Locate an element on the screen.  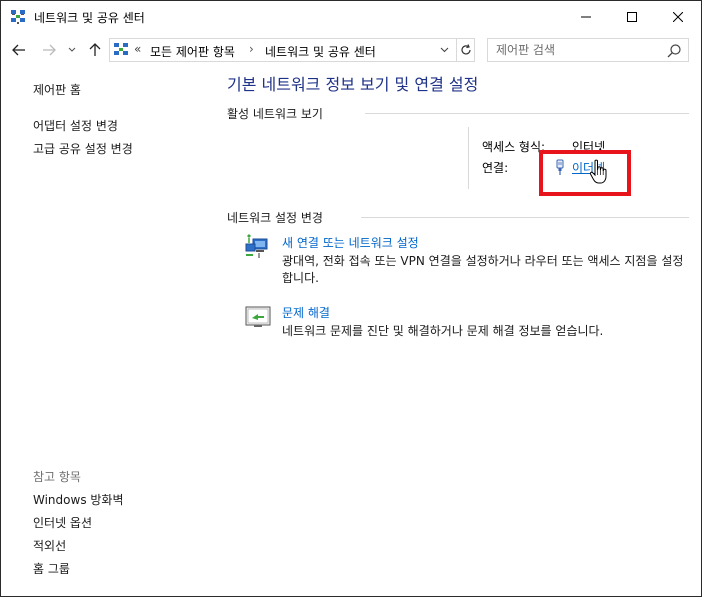
maximize-icon is located at coordinates (632, 17).